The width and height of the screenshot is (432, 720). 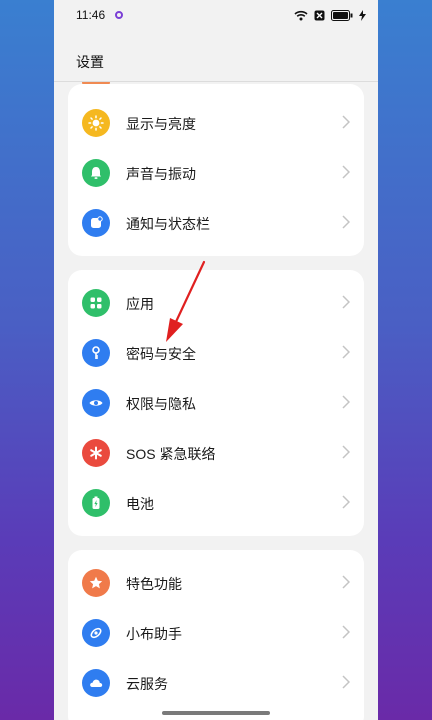 I want to click on settings-item-label: 通知与状态栏, so click(x=168, y=224).